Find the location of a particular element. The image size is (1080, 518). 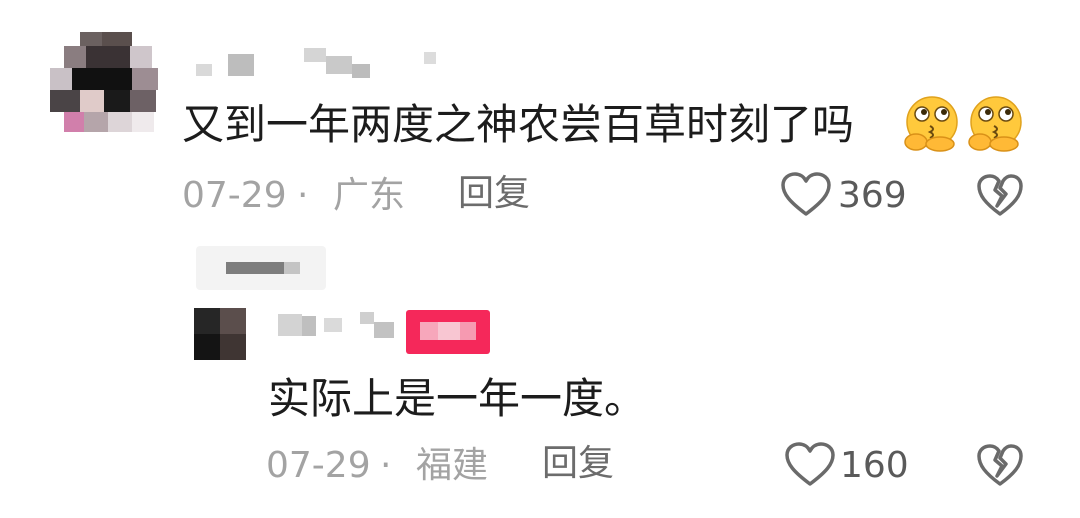

comment-text: 又到一年两度之神农尝百草时刻了吗 is located at coordinates (518, 124).